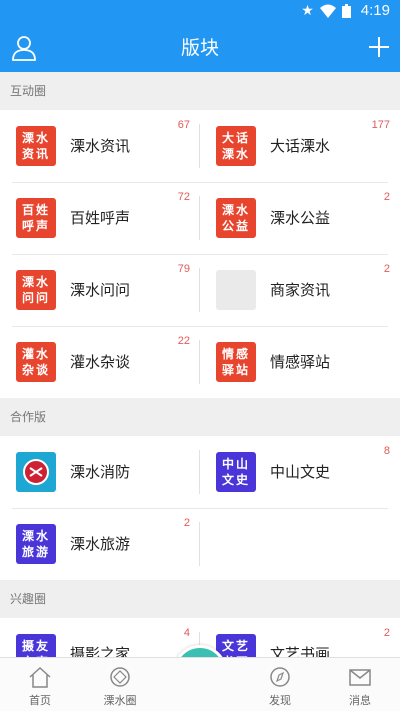 Image resolution: width=400 pixels, height=711 pixels. I want to click on forum-item: 情感 驿站 情感驿站, so click(300, 362).